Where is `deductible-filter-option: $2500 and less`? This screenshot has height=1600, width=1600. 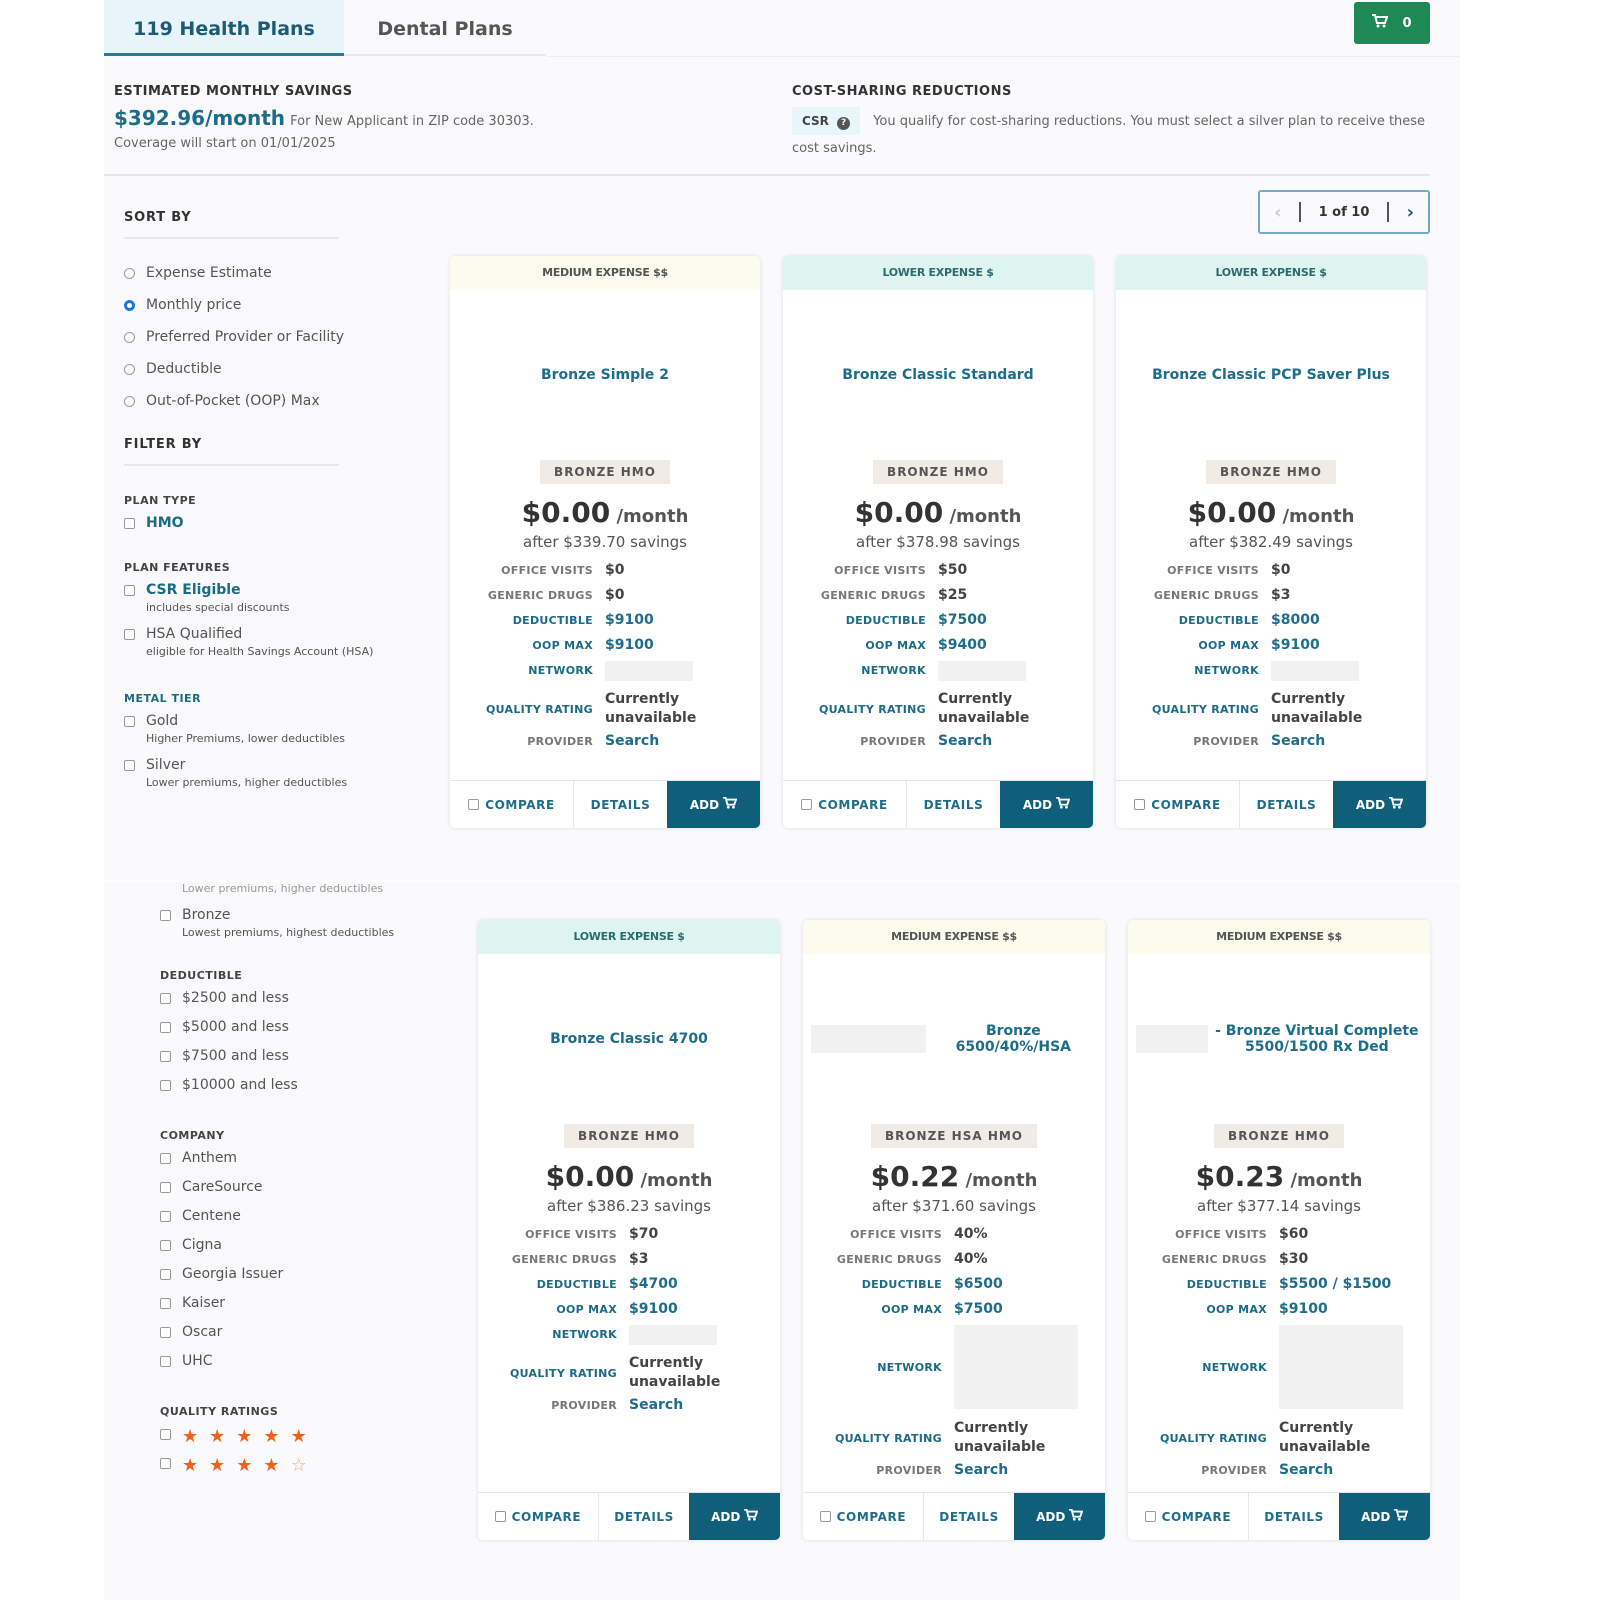 deductible-filter-option: $2500 and less is located at coordinates (310, 998).